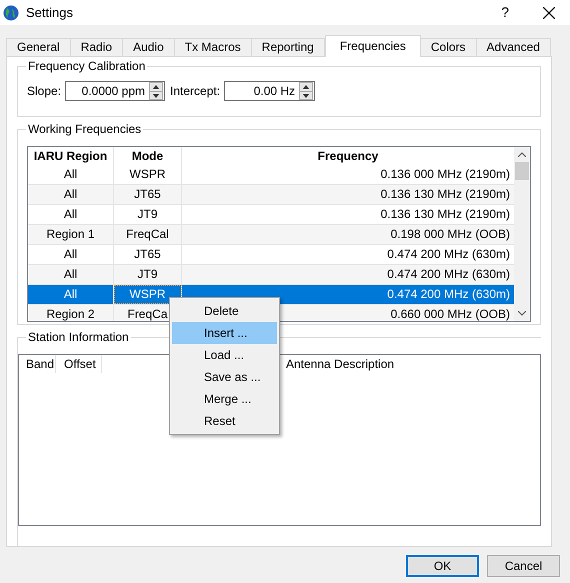 The image size is (570, 583). Describe the element at coordinates (87, 66) in the screenshot. I see `group-title: Frequency Calibration` at that location.